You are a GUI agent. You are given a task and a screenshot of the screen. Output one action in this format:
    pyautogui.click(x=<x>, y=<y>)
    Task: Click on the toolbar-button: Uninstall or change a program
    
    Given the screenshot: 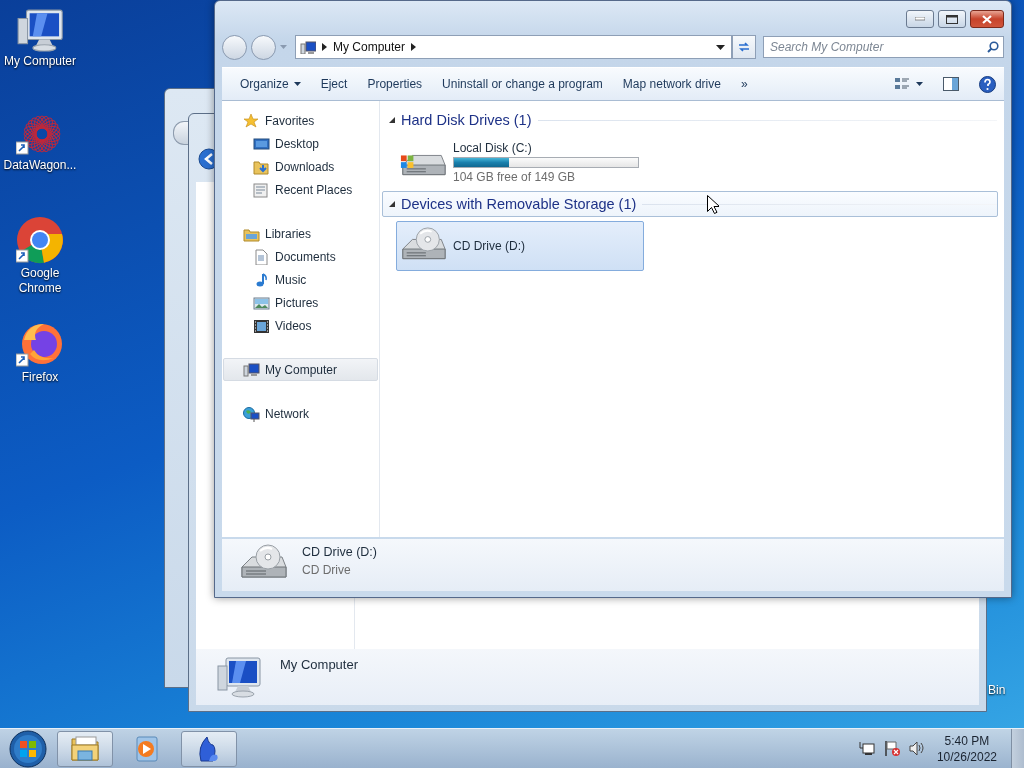 What is the action you would take?
    pyautogui.click(x=522, y=84)
    